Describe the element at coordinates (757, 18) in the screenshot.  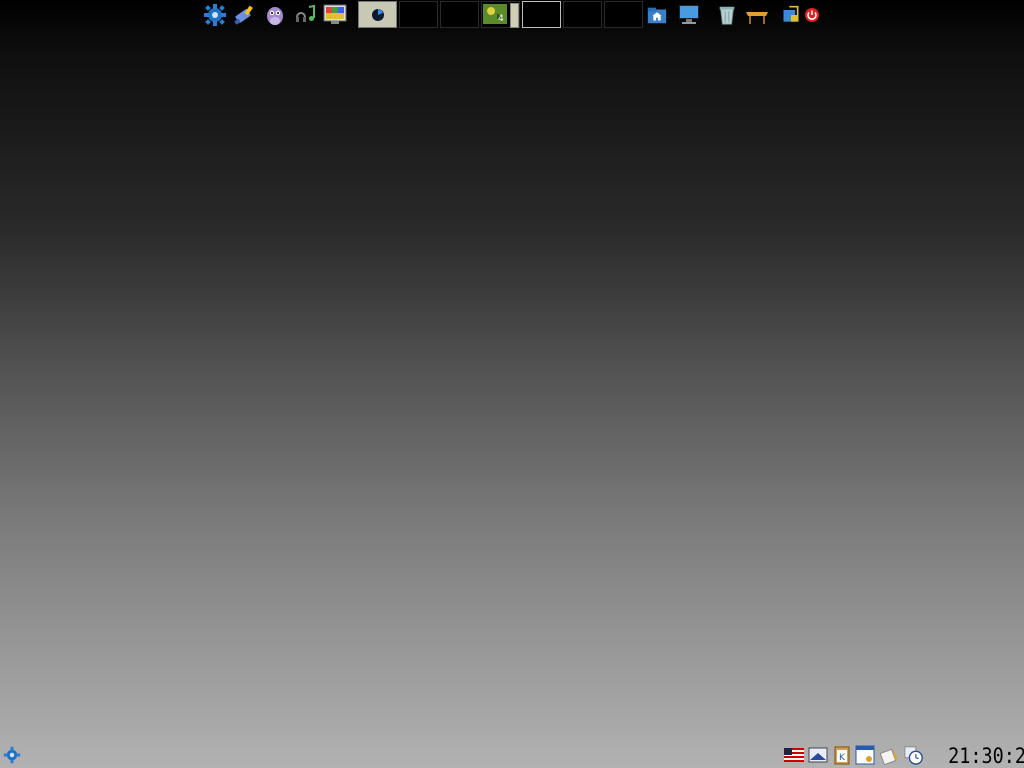
I see `desktop-table-icon` at that location.